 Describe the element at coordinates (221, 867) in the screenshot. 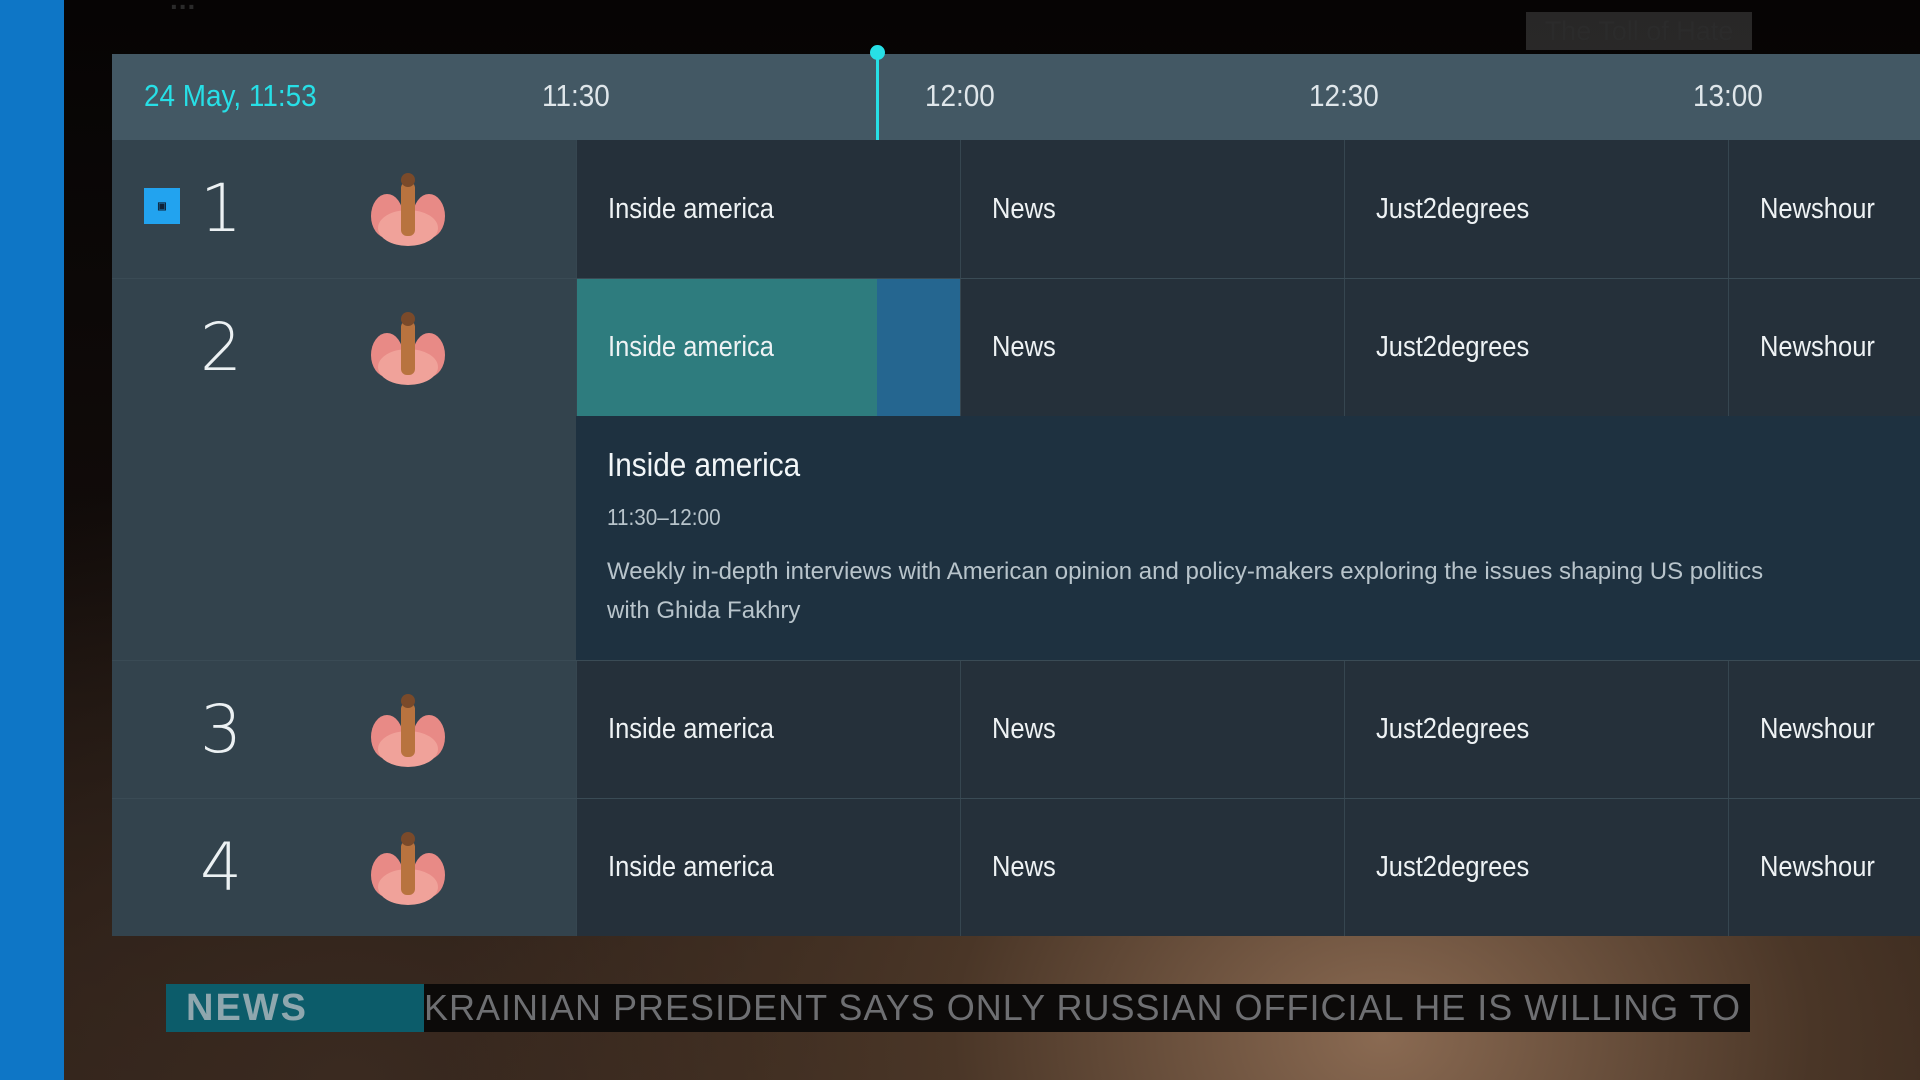

I see `channel-number: 4` at that location.